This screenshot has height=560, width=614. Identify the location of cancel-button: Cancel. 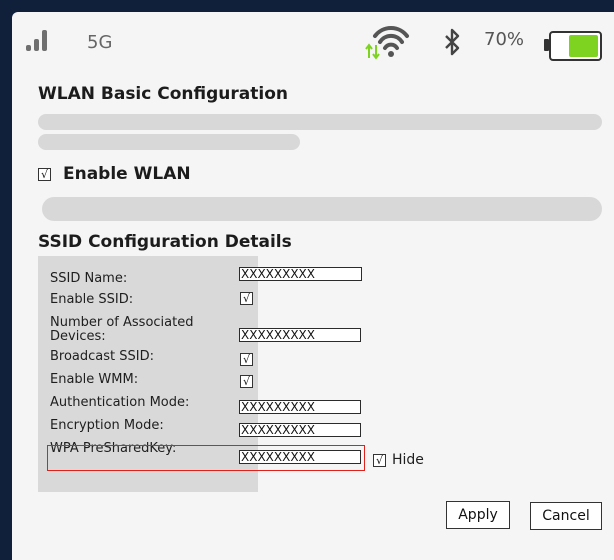
(566, 516).